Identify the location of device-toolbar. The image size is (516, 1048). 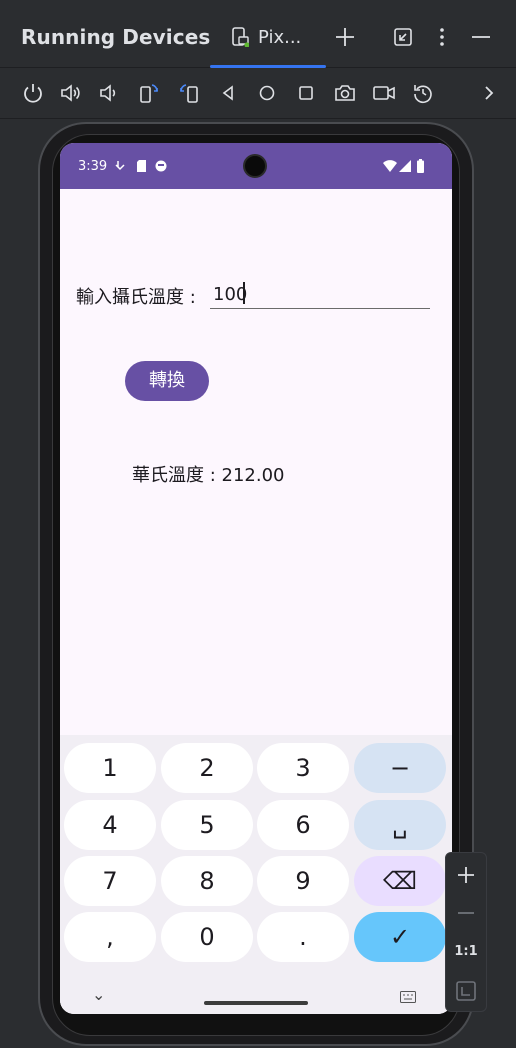
(258, 94).